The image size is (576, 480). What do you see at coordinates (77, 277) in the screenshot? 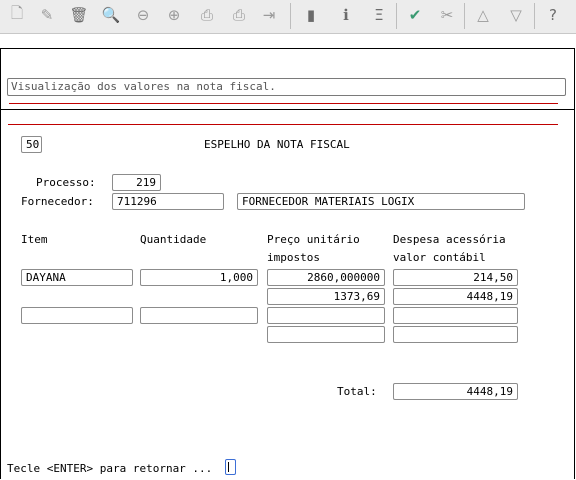
I see `row1-item-field: DAYANA` at bounding box center [77, 277].